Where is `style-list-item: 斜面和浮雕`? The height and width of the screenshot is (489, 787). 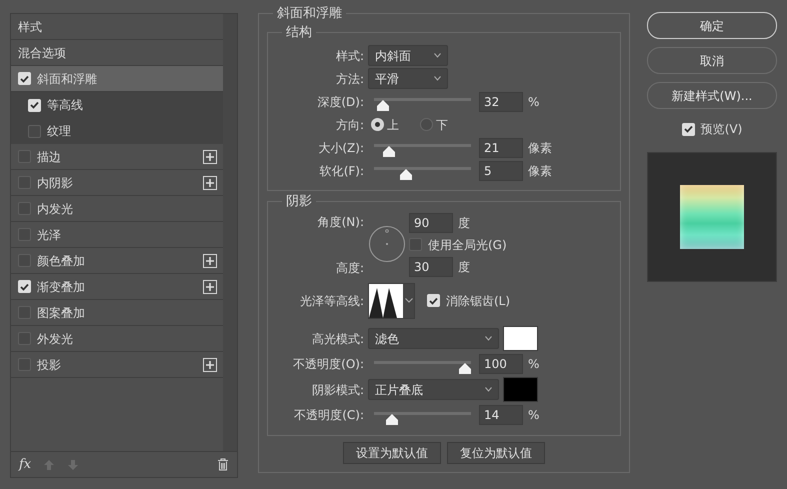
style-list-item: 斜面和浮雕 is located at coordinates (117, 79).